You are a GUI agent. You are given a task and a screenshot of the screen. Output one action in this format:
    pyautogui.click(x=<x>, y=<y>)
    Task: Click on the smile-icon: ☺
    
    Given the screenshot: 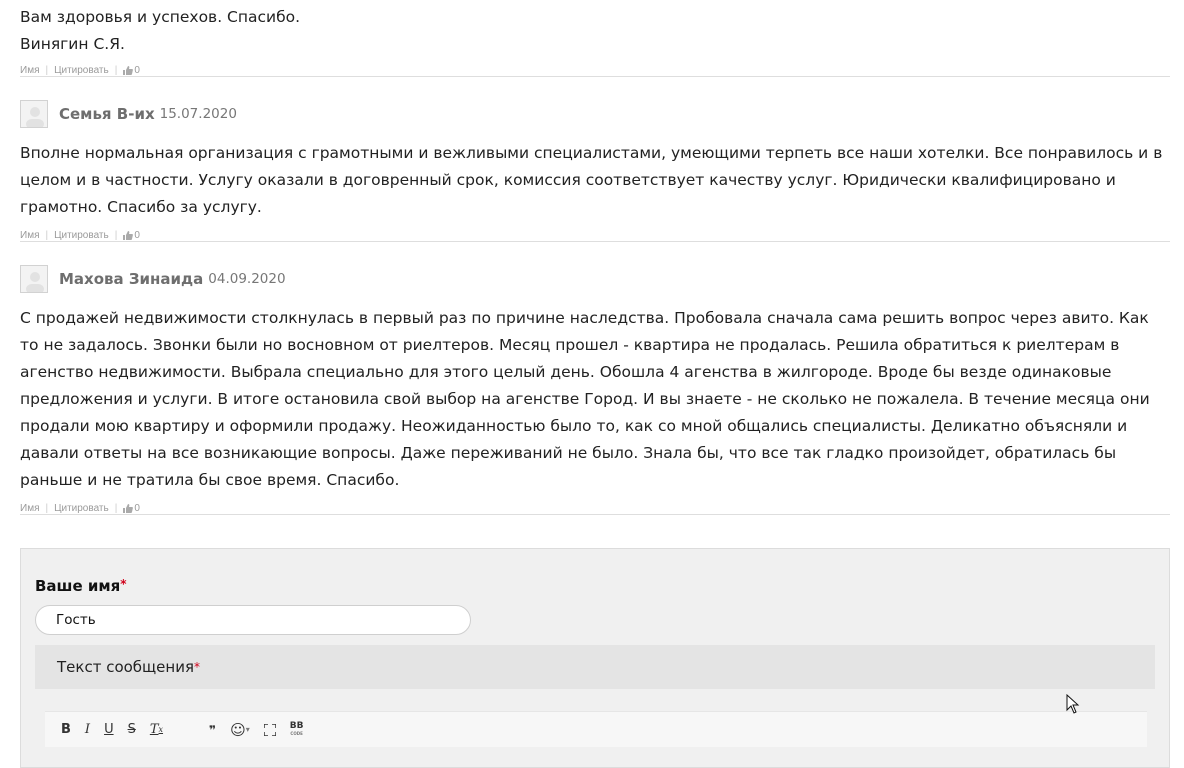 What is the action you would take?
    pyautogui.click(x=238, y=729)
    